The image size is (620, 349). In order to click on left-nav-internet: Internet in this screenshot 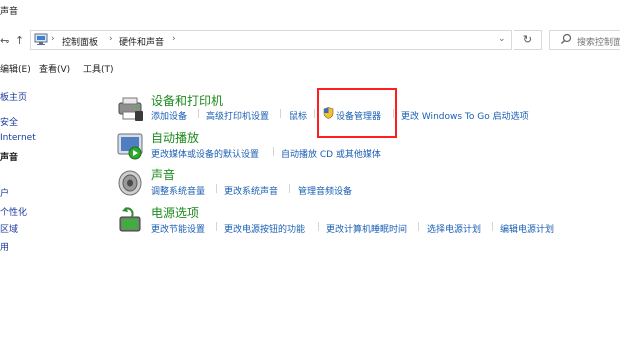, I will do `click(18, 138)`.